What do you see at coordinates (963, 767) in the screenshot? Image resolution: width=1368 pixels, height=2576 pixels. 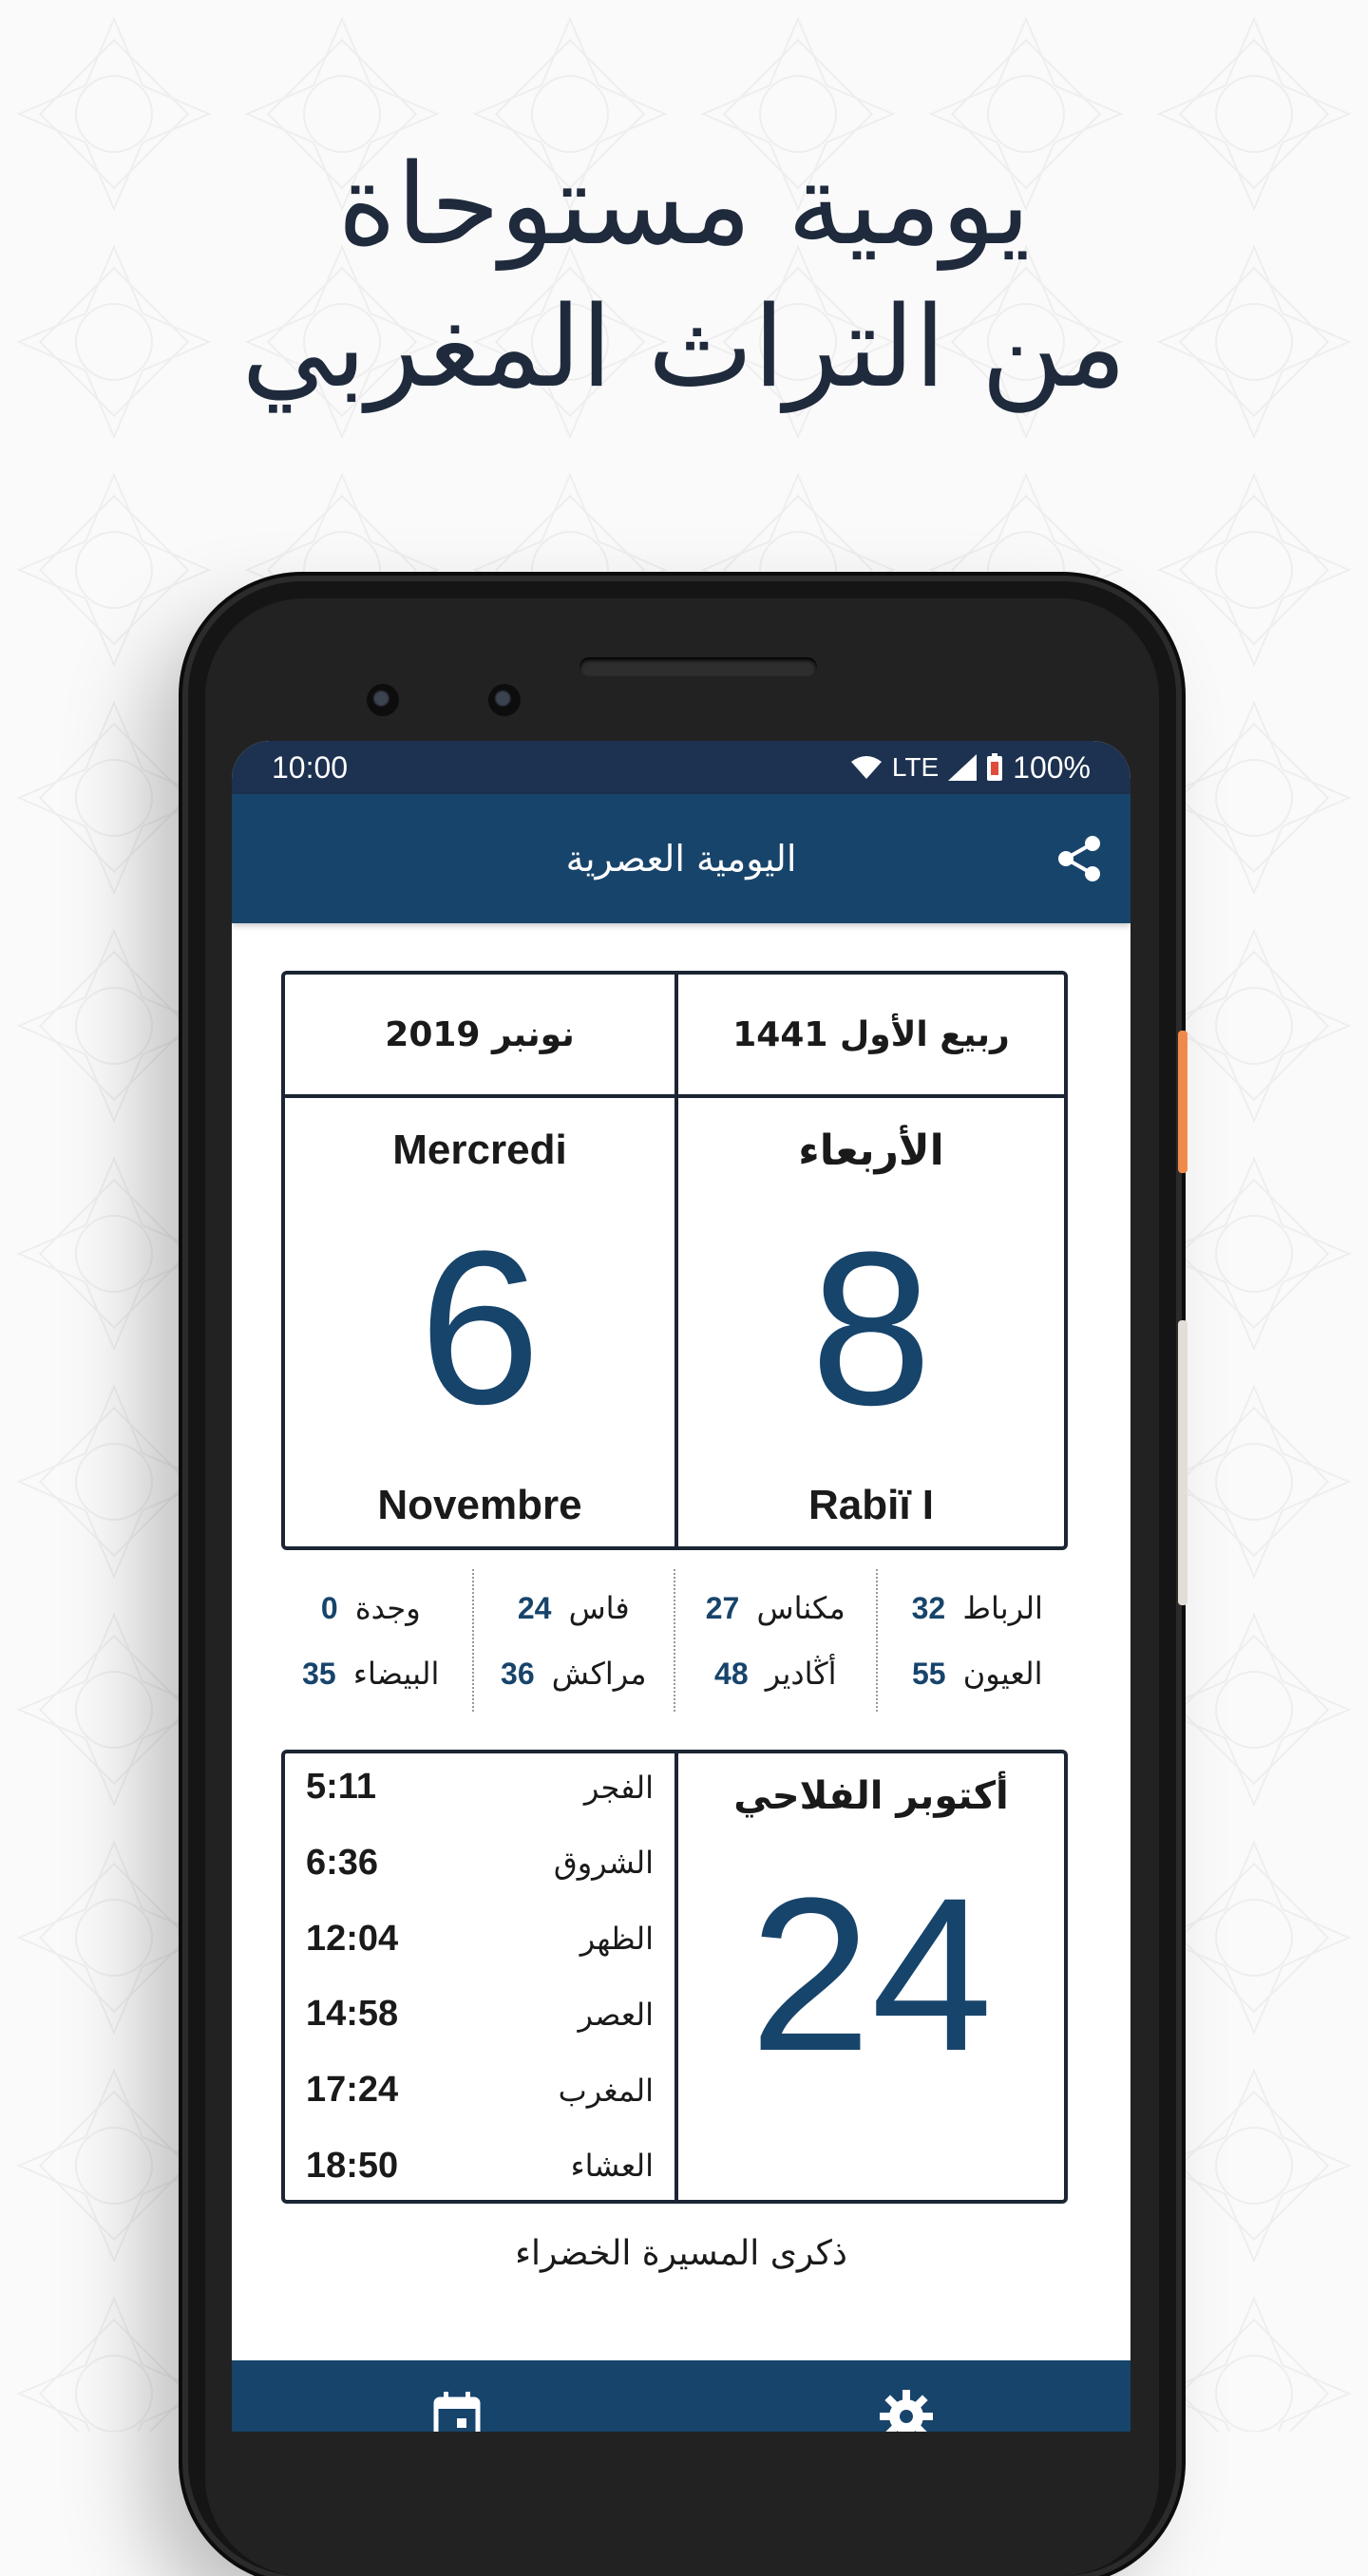 I see `signal-icon` at bounding box center [963, 767].